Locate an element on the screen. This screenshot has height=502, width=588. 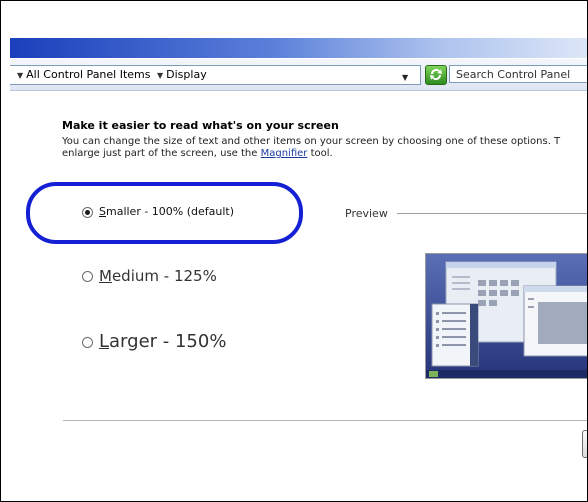
breadcrumb-all-items: All Control Panel Items is located at coordinates (88, 74).